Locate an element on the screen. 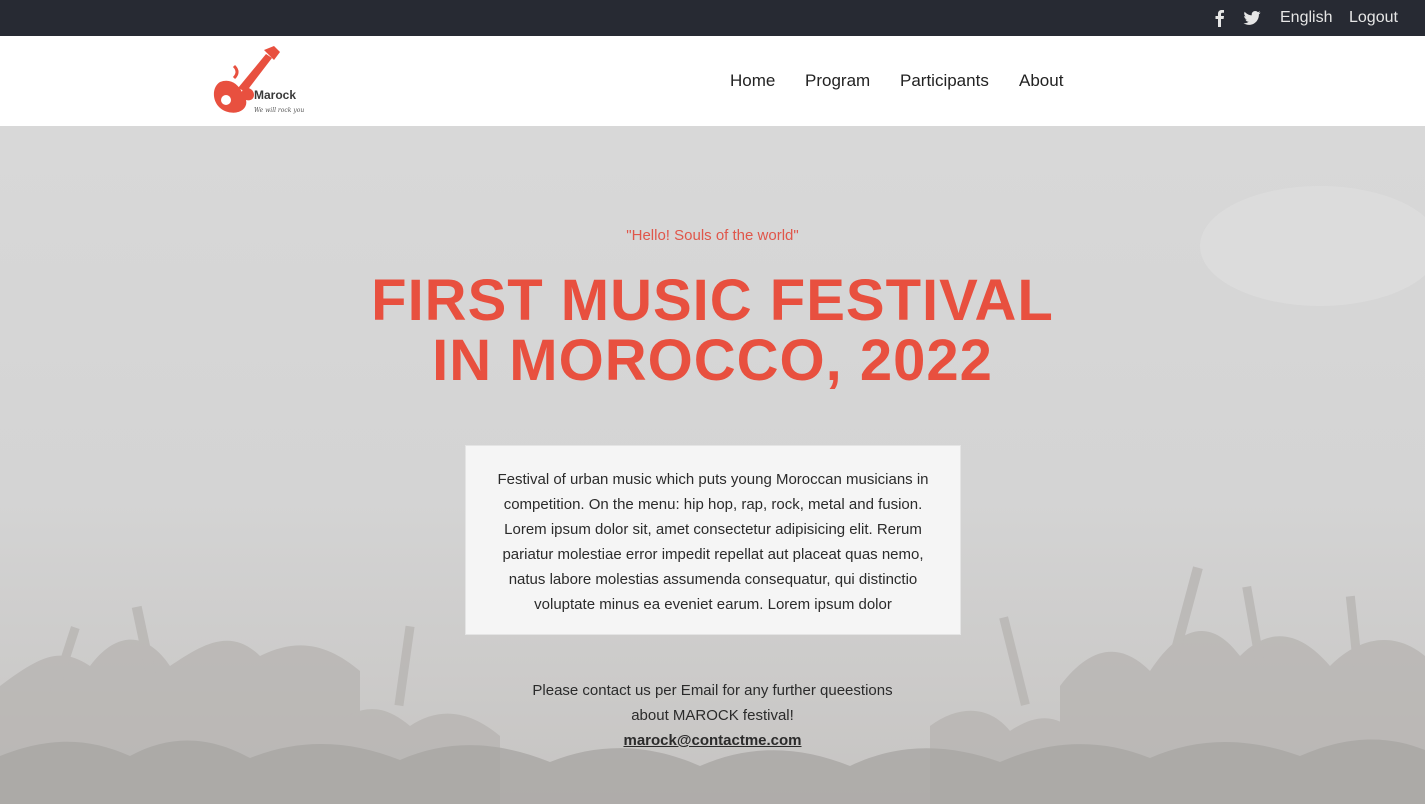 Image resolution: width=1425 pixels, height=804 pixels. marock-logo: Marock We will rock you is located at coordinates (263, 82).